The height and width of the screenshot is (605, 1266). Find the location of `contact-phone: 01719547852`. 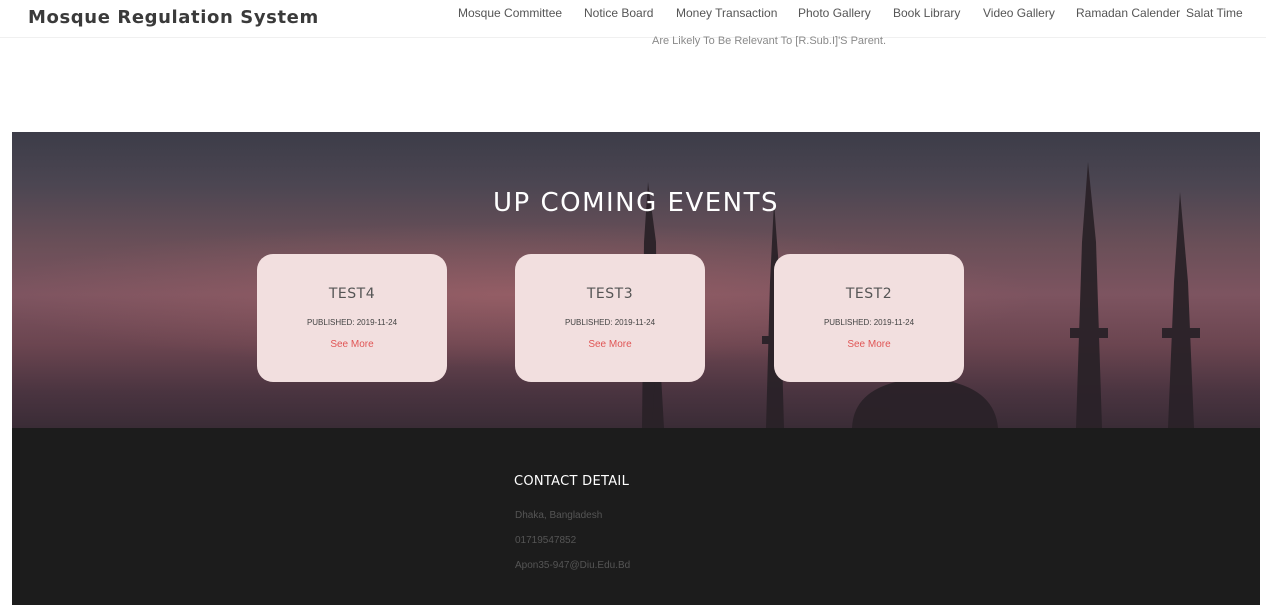

contact-phone: 01719547852 is located at coordinates (546, 540).